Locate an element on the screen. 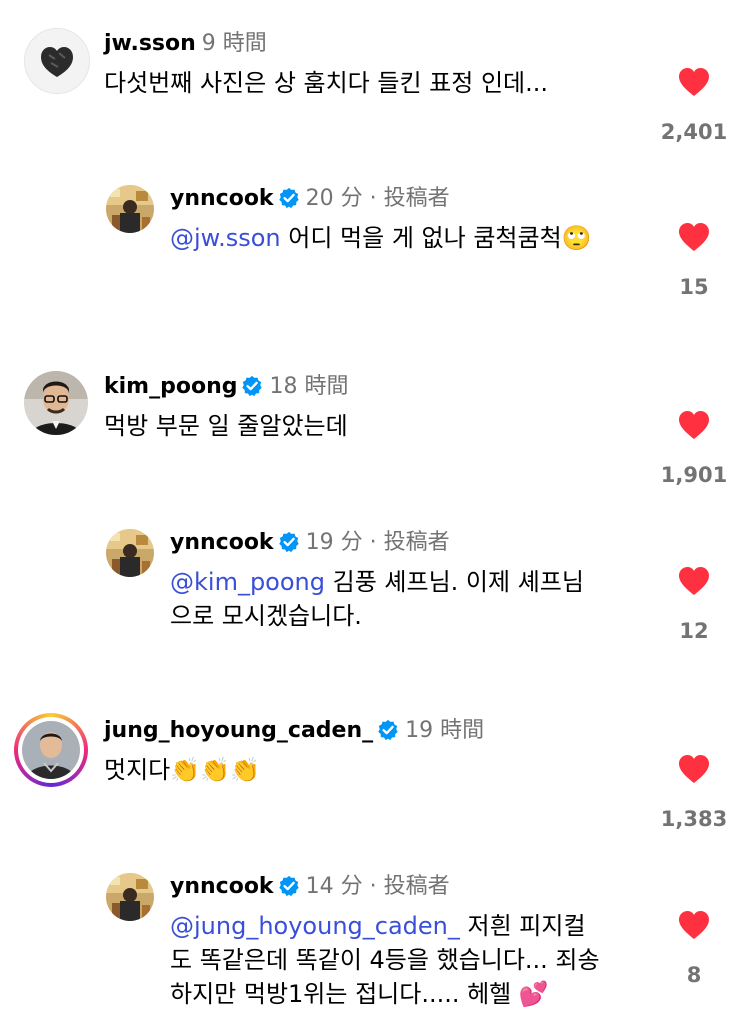 The height and width of the screenshot is (1036, 750). man-glasses-avatar-icon is located at coordinates (56, 403).